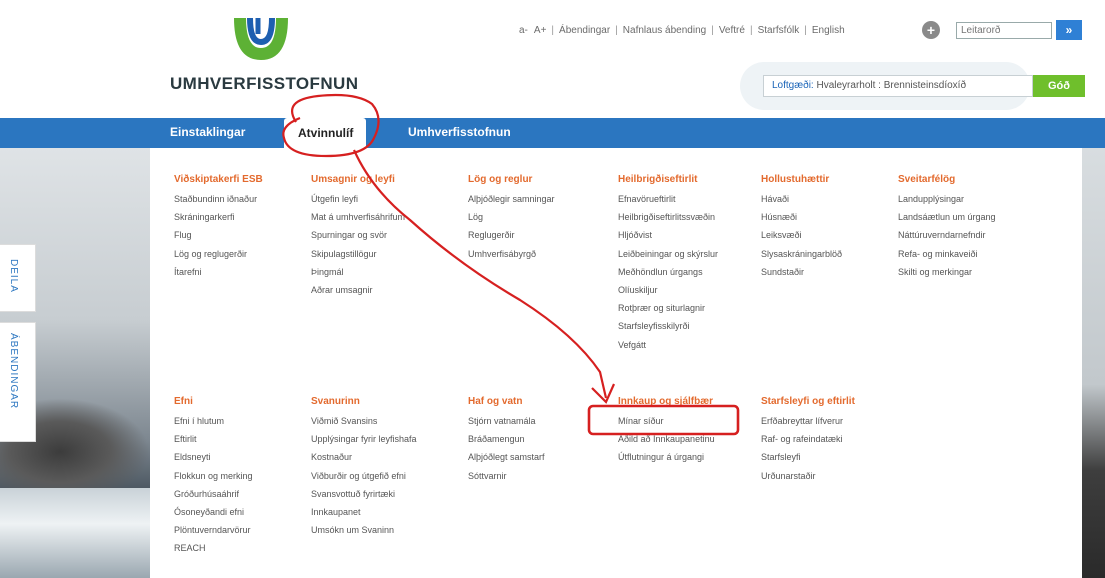  What do you see at coordinates (1059, 86) in the screenshot?
I see `air-quality-status-badge: Góð` at bounding box center [1059, 86].